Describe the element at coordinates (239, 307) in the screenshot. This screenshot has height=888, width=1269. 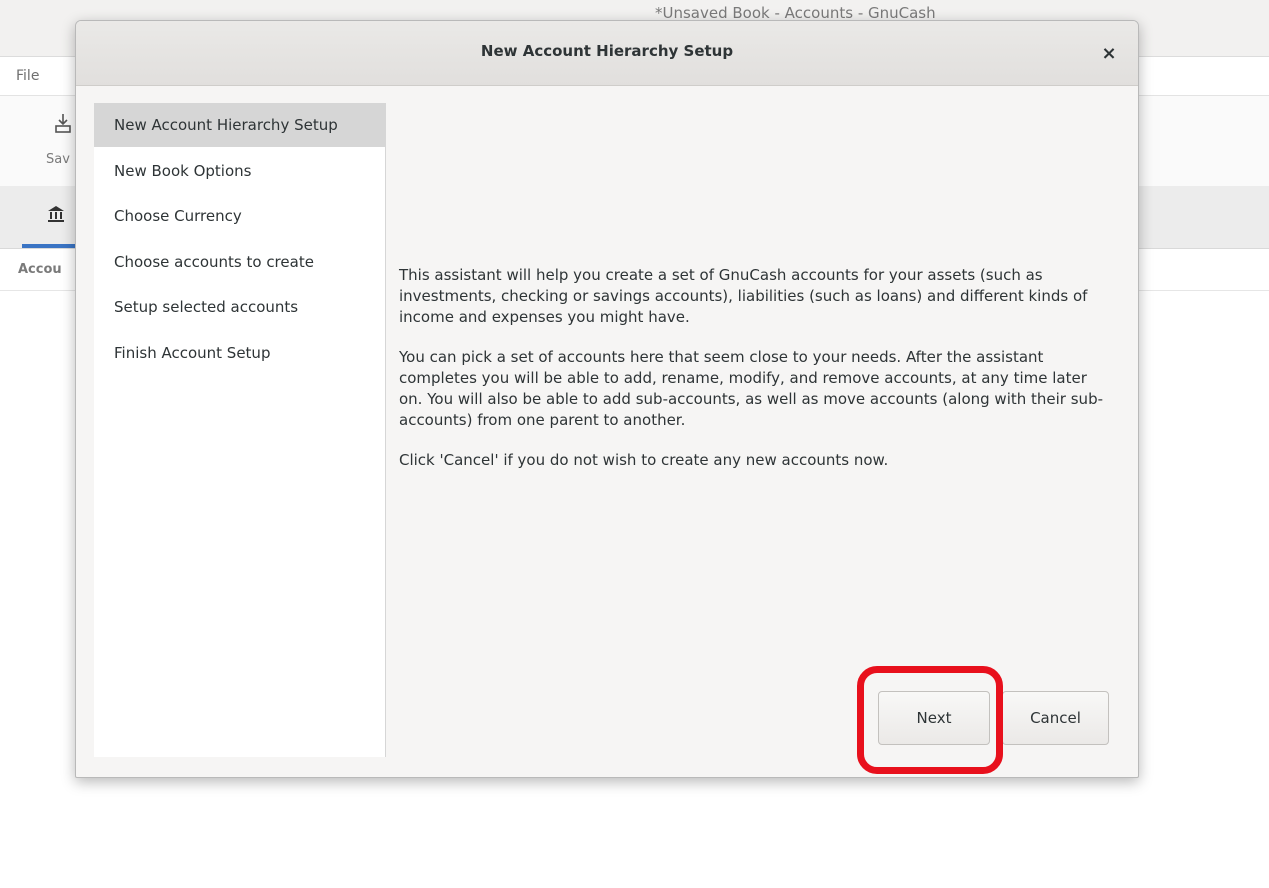
I see `step-setup-selected-accounts: Setup selected accounts` at that location.